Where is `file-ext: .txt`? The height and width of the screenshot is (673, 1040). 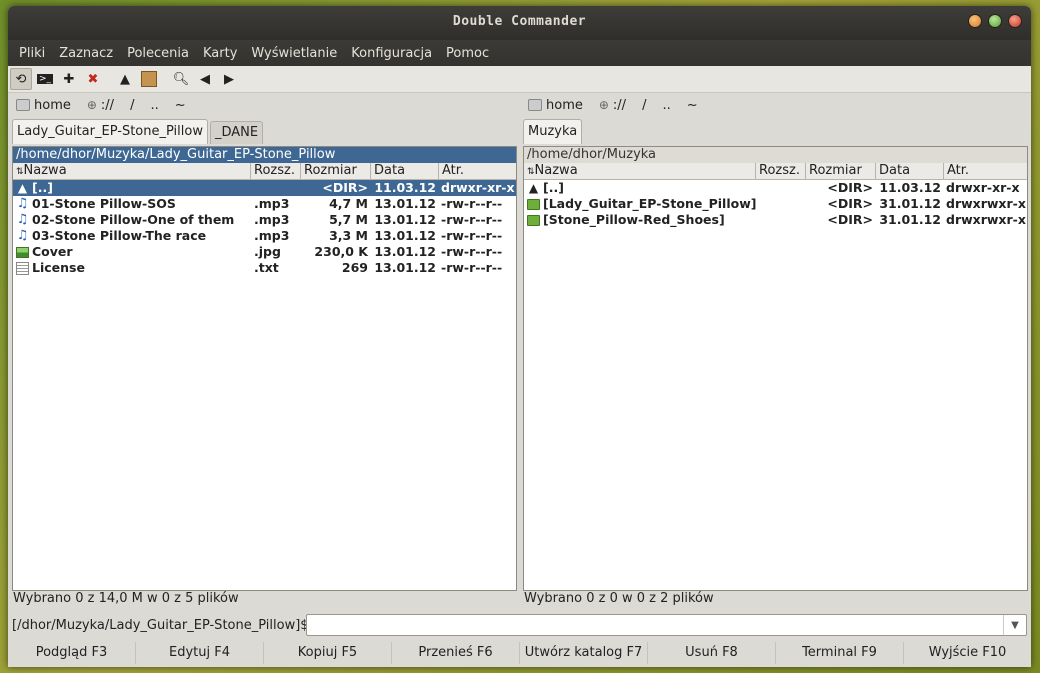
file-ext: .txt is located at coordinates (266, 267).